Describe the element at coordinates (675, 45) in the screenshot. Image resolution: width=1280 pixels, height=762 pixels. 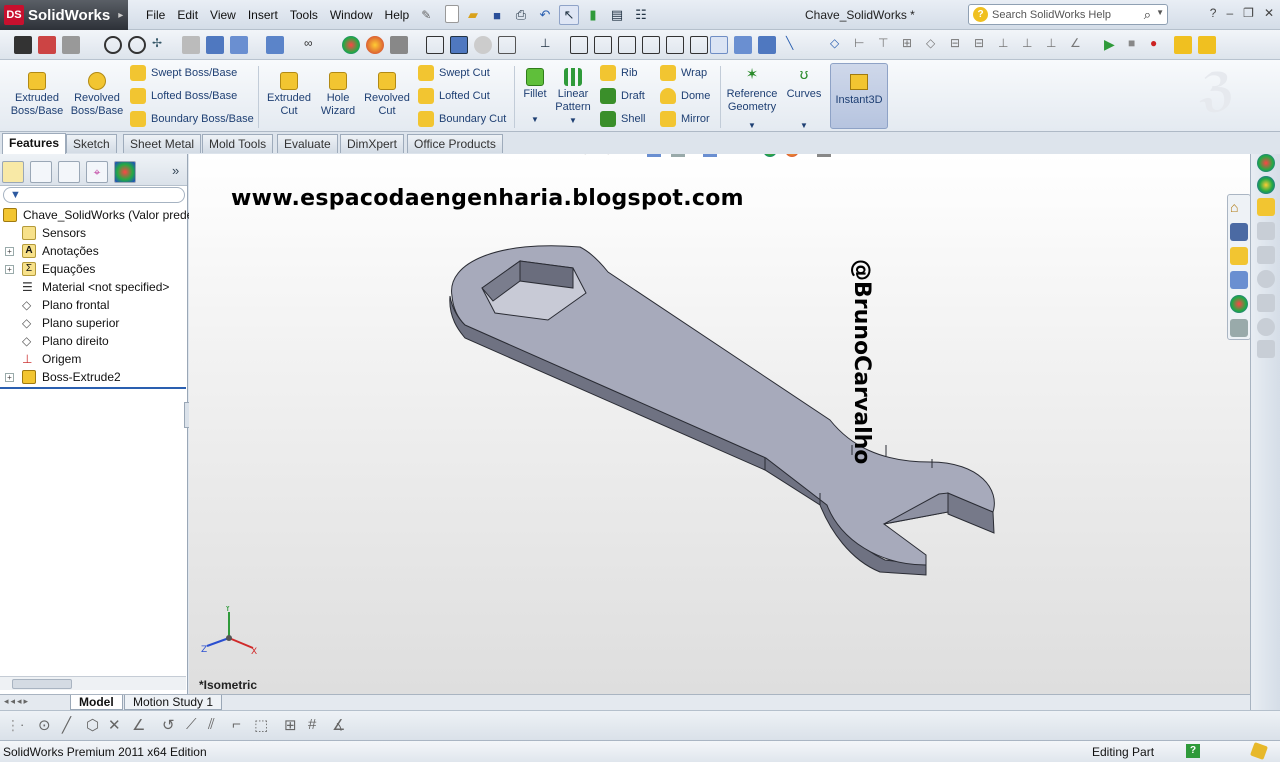
I see `top-view-icon` at that location.